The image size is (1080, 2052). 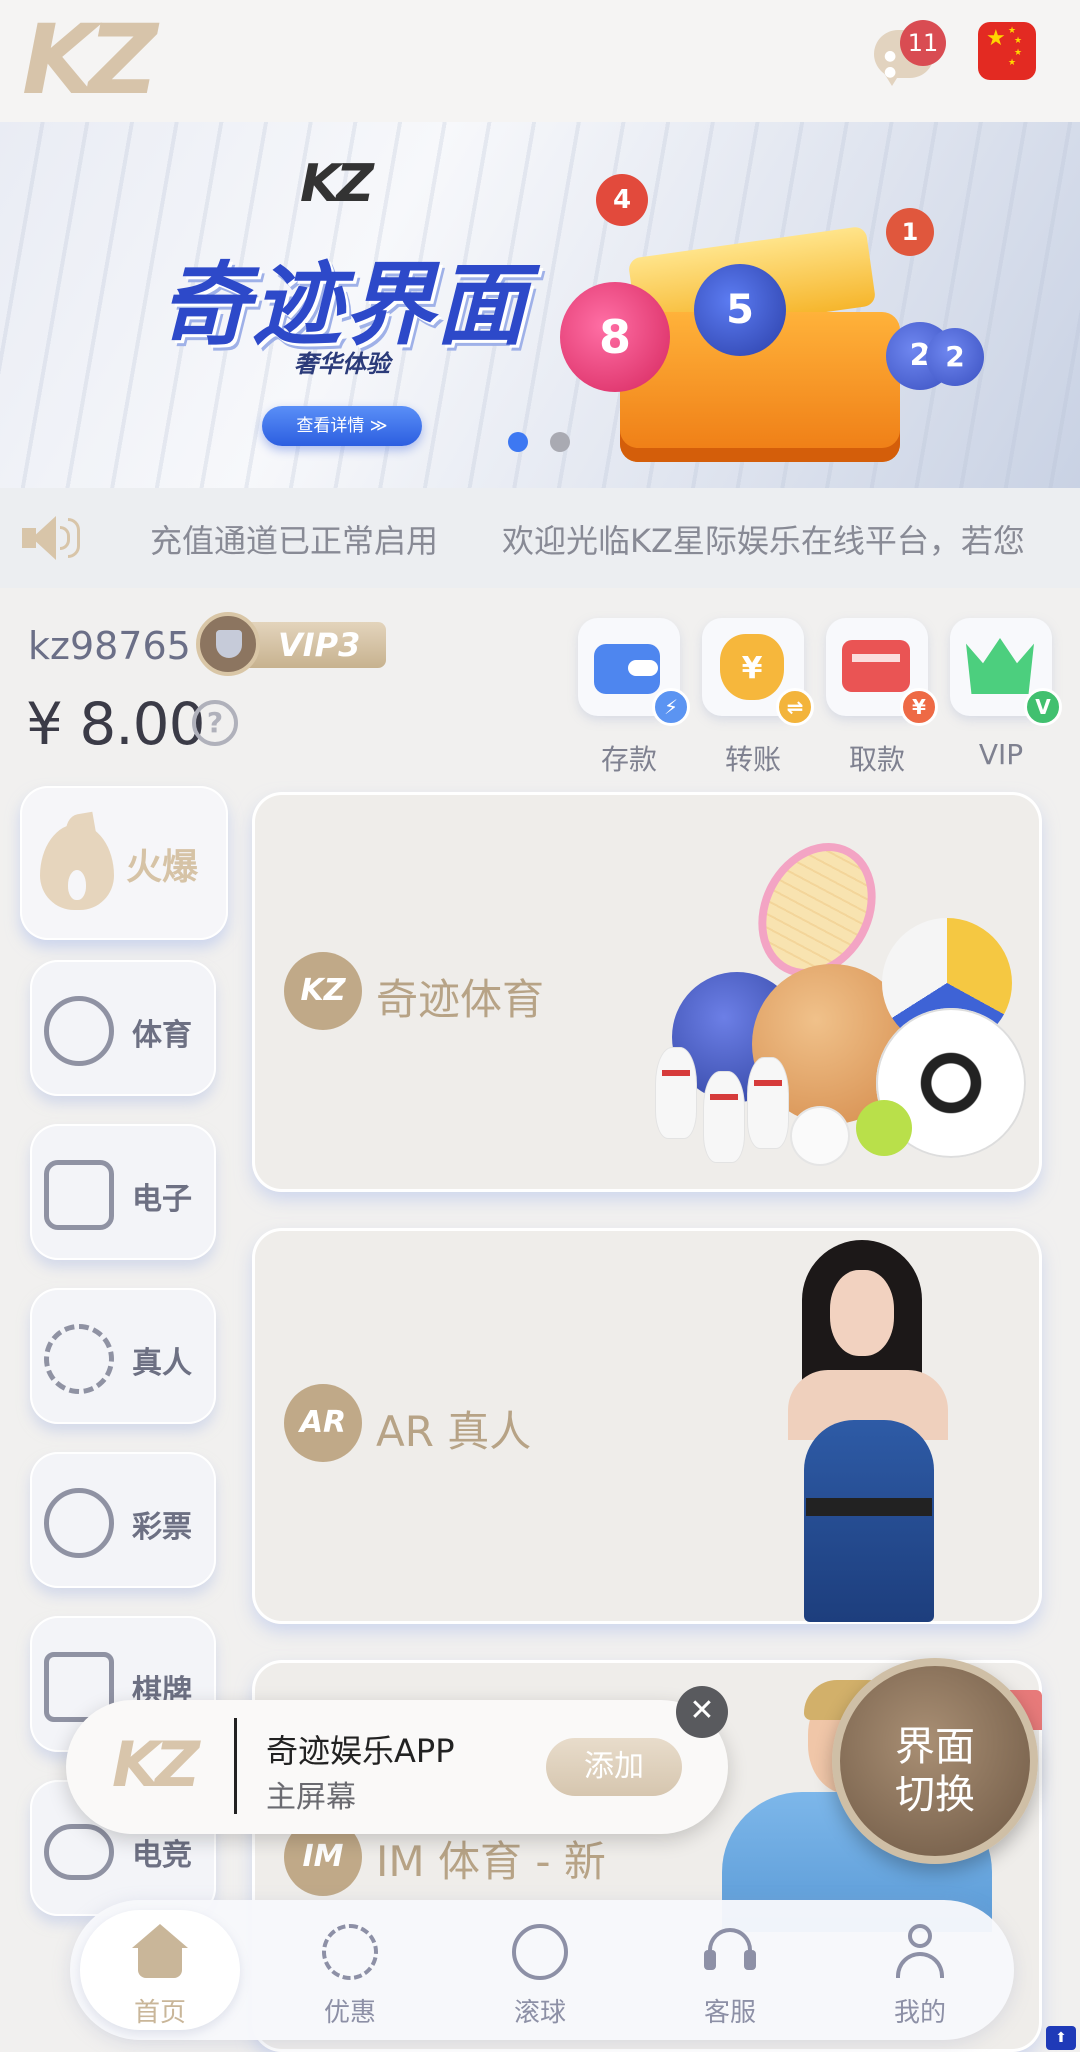 I want to click on corner-indicator-icon: ⬆, so click(x=1061, y=2038).